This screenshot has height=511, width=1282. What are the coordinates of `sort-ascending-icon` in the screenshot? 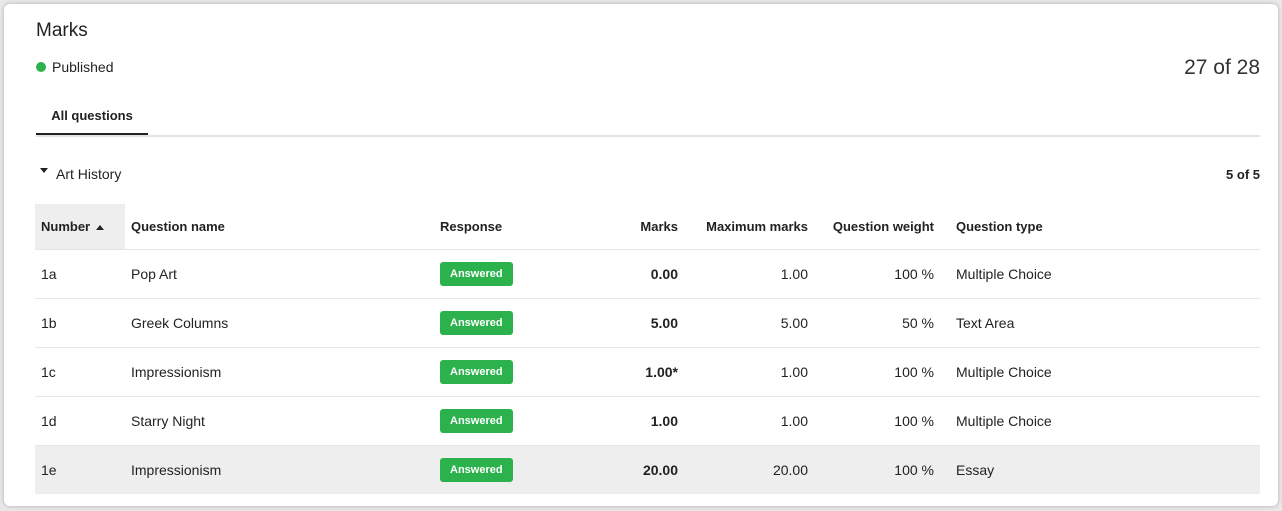 It's located at (100, 228).